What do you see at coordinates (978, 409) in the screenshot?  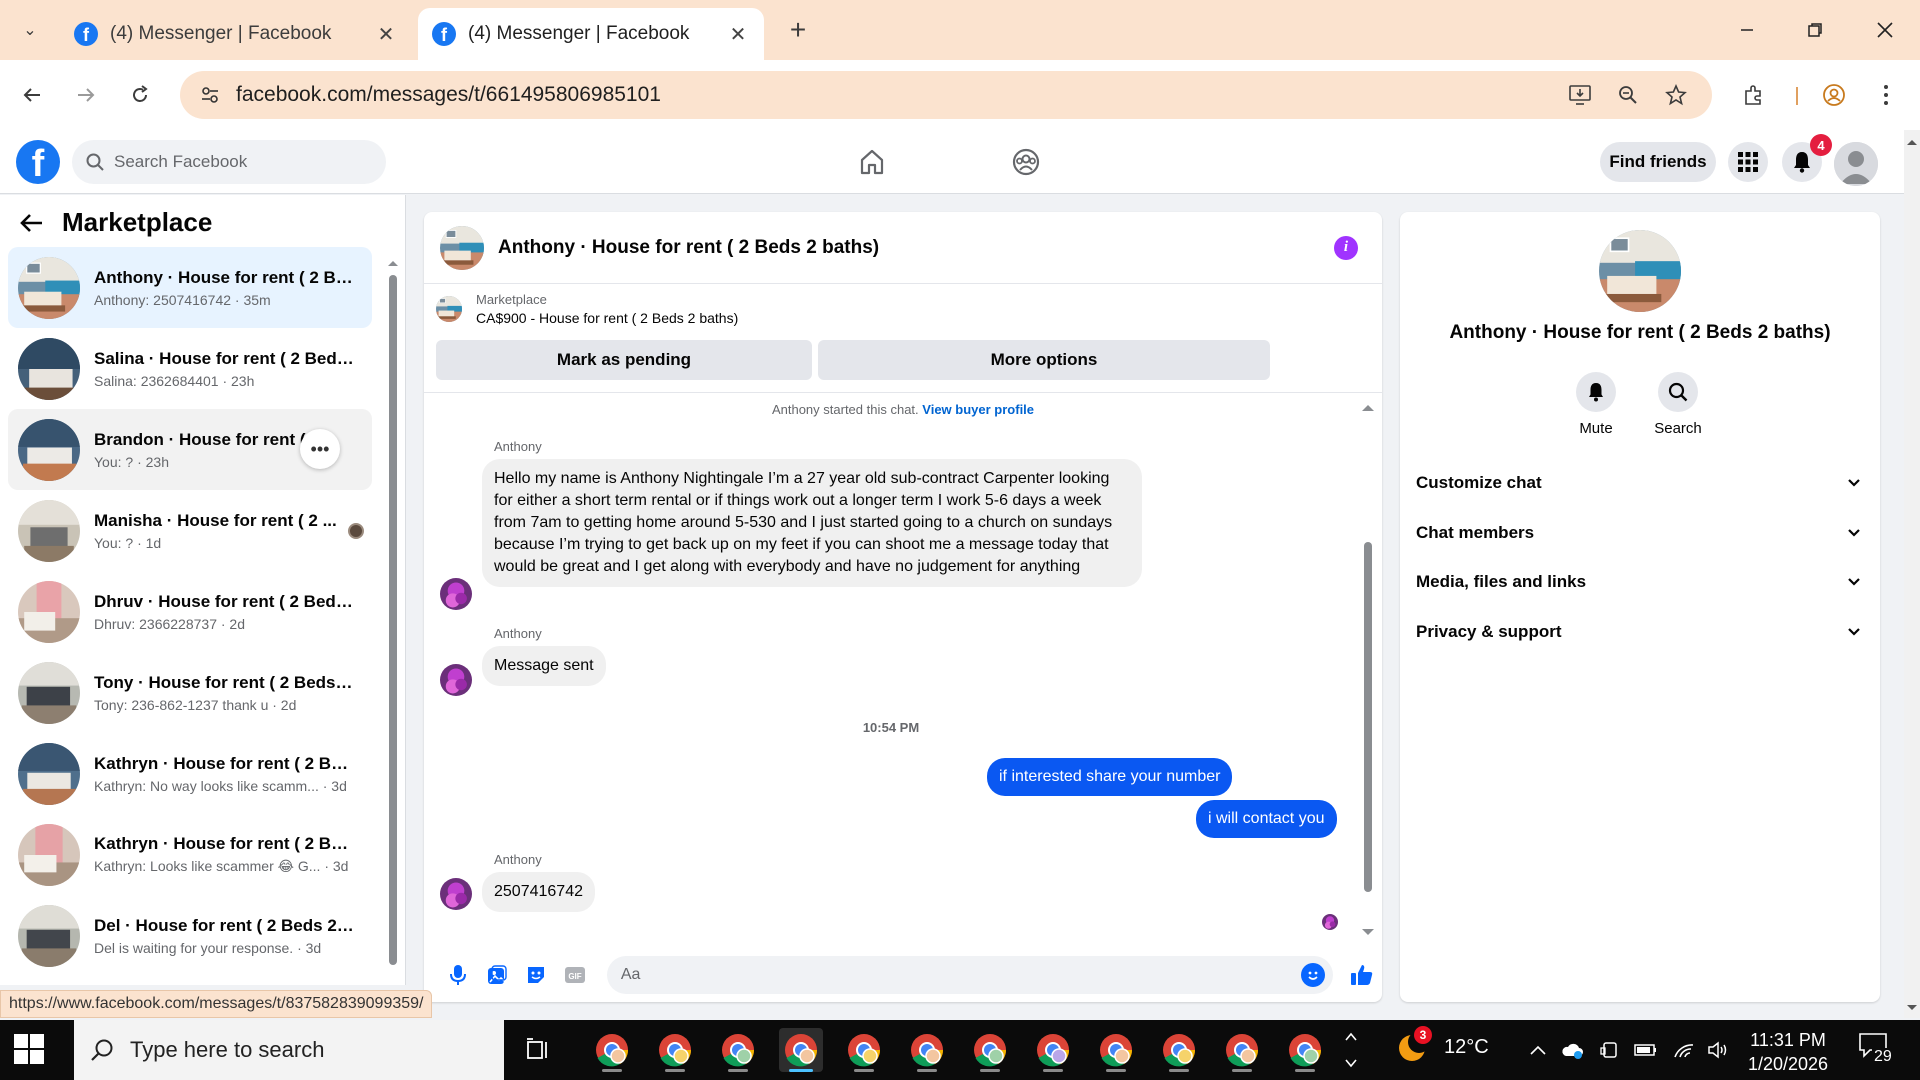 I see `view-buyer-profile-link: View buyer profile` at bounding box center [978, 409].